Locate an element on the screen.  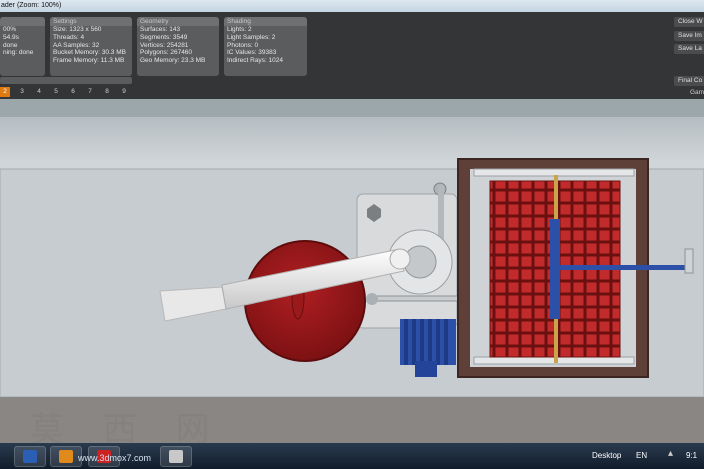
buffer-tab-2: 2 is located at coordinates (5, 92).